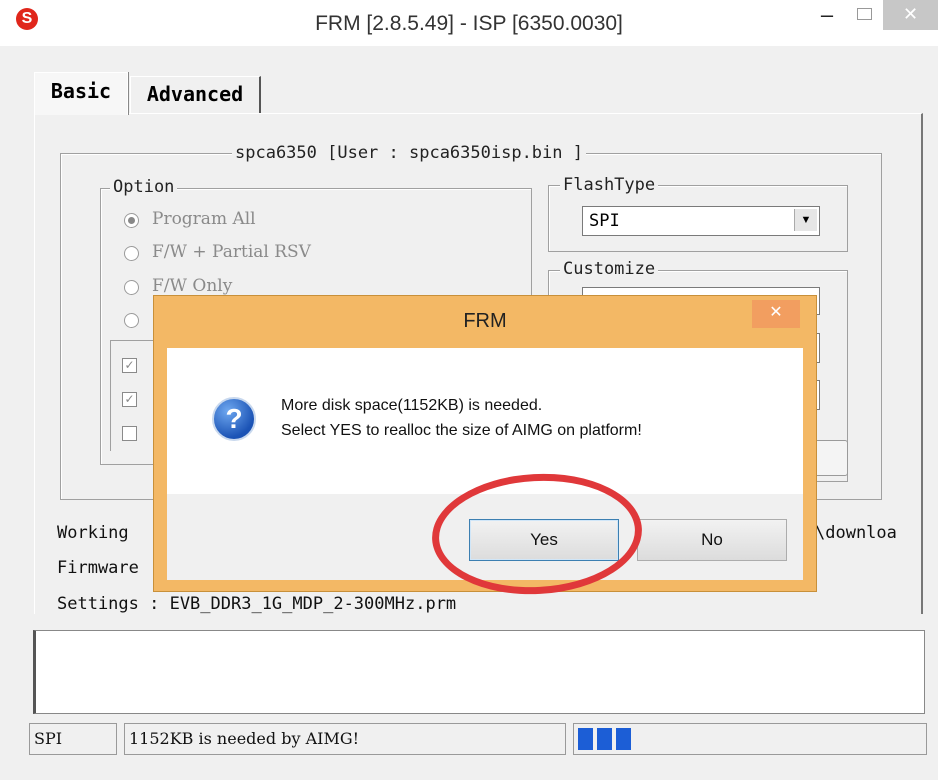 The height and width of the screenshot is (780, 938). I want to click on progress-bar, so click(750, 739).